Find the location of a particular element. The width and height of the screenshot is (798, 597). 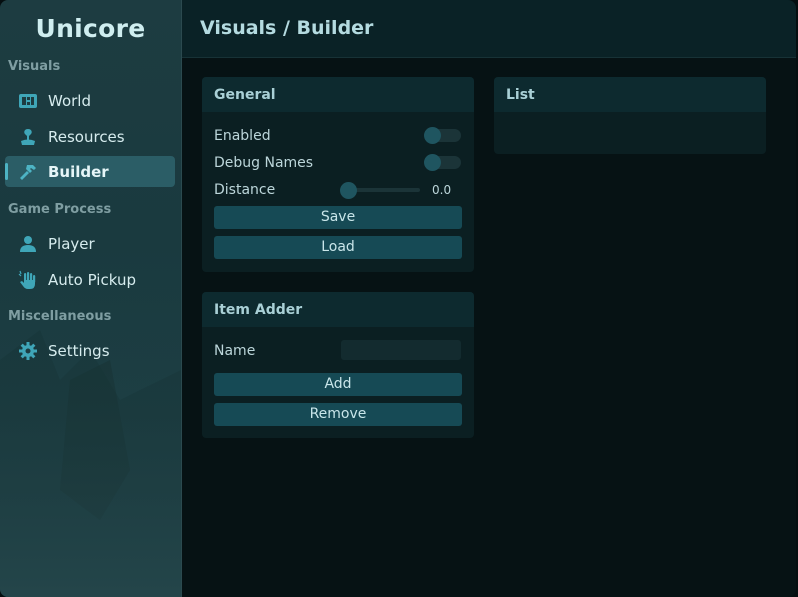

panel-title: Item Adder is located at coordinates (258, 310).